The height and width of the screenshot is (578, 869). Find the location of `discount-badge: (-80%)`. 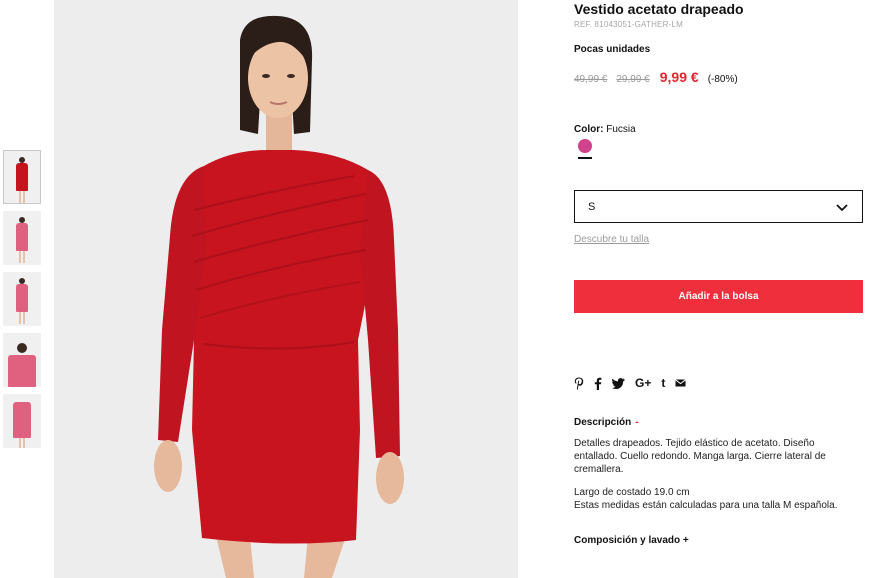

discount-badge: (-80%) is located at coordinates (722, 79).